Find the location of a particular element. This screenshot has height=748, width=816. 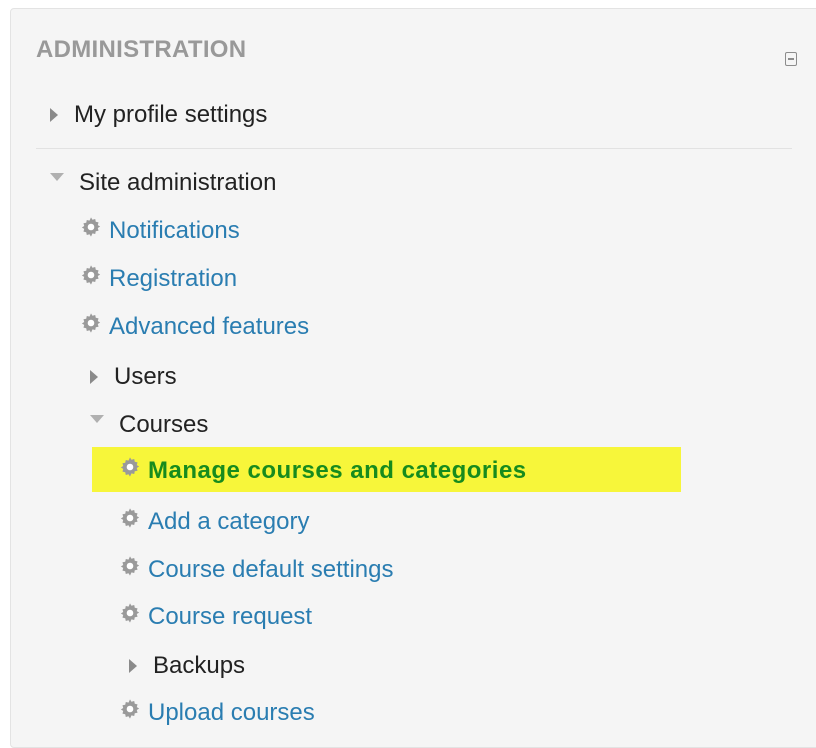

tree-item-label: Course default settings is located at coordinates (270, 570).